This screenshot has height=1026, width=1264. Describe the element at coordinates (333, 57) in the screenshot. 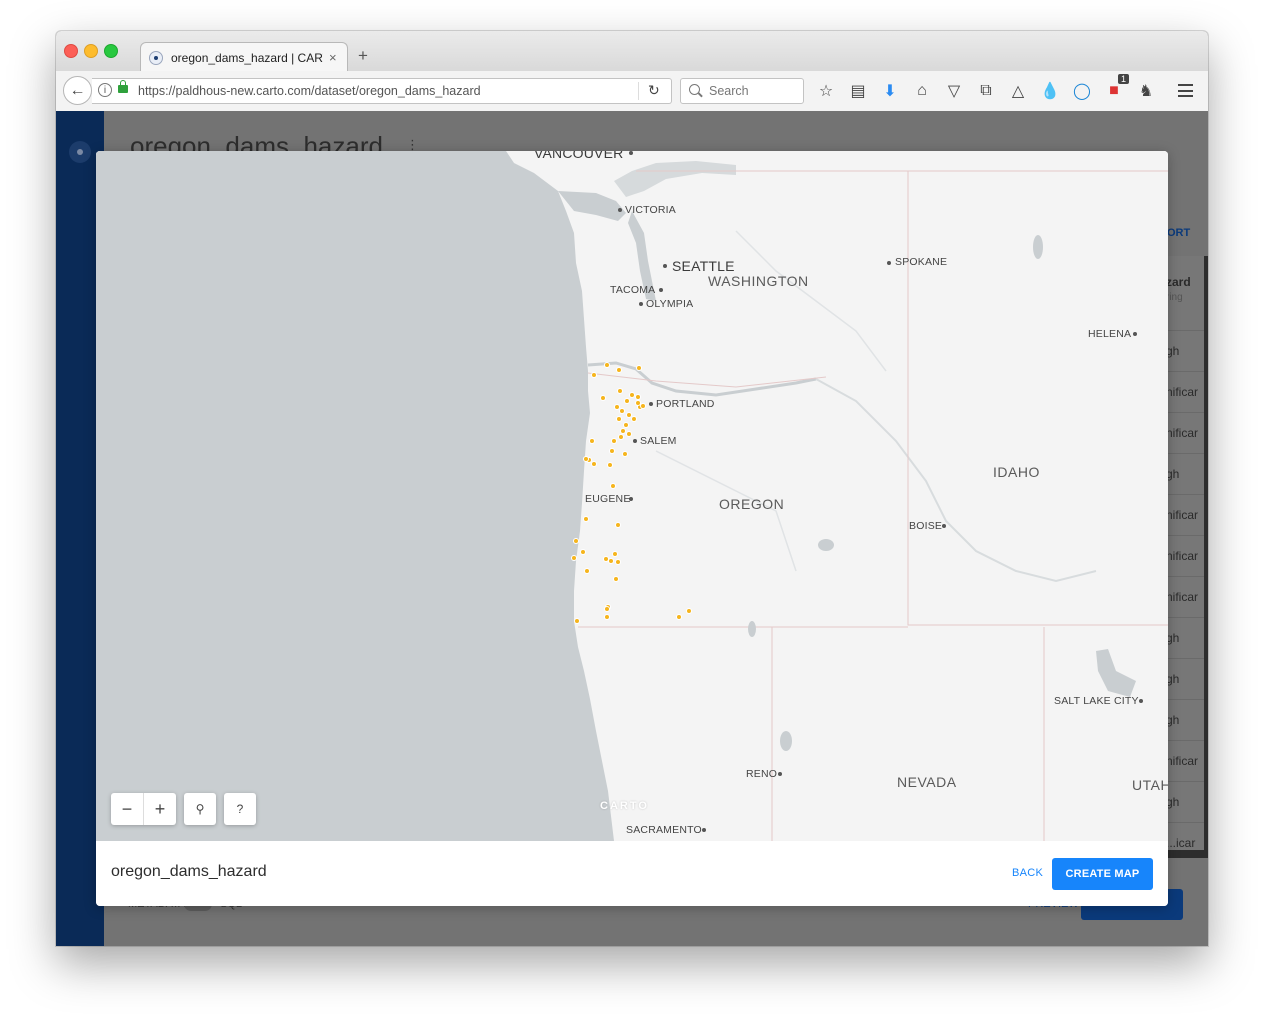

I see `tab-close-icon: ×` at that location.